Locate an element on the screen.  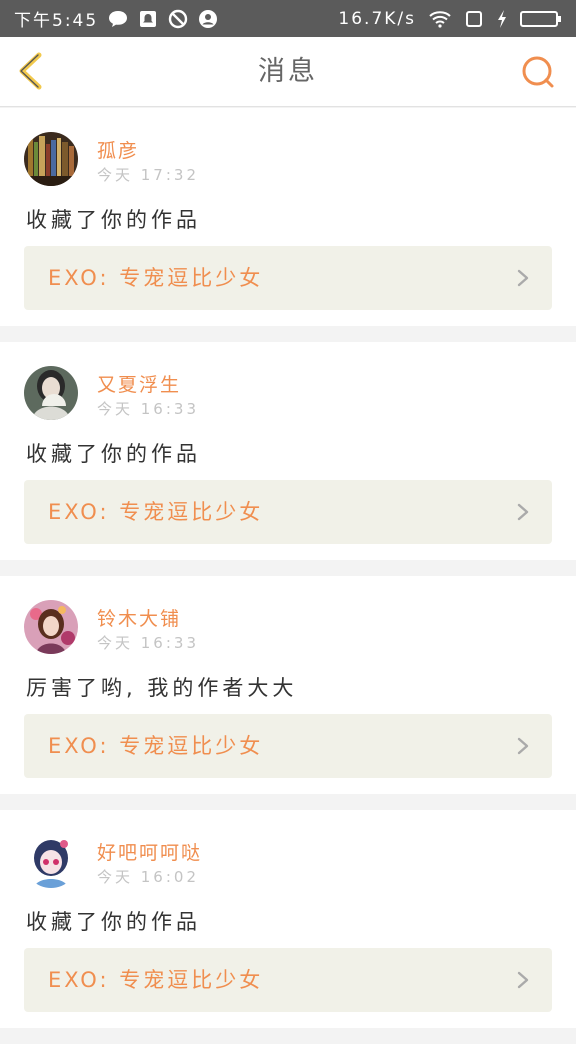
search-icon is located at coordinates (538, 72).